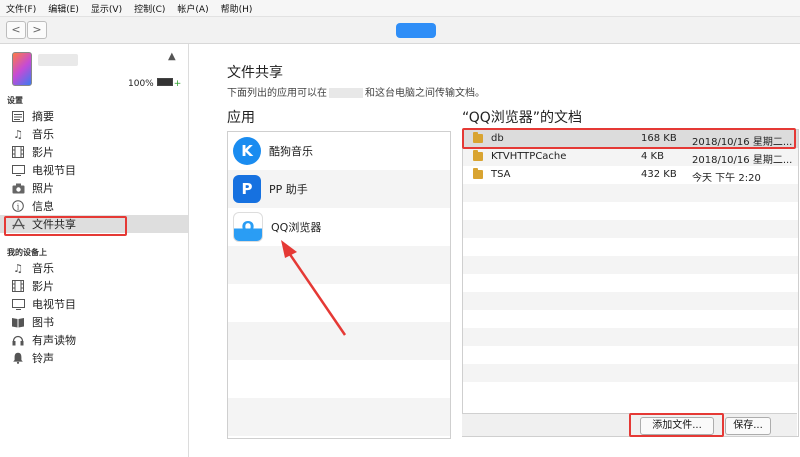 The image size is (800, 457). Describe the element at coordinates (18, 322) in the screenshot. I see `book-icon` at that location.